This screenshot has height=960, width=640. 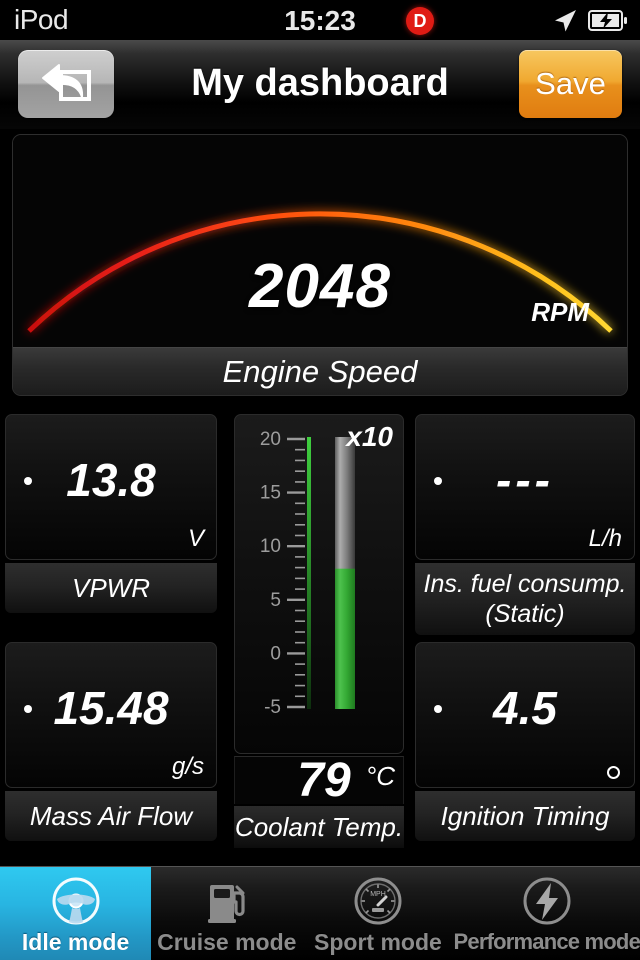 I want to click on fuel-pump-icon, so click(x=226, y=904).